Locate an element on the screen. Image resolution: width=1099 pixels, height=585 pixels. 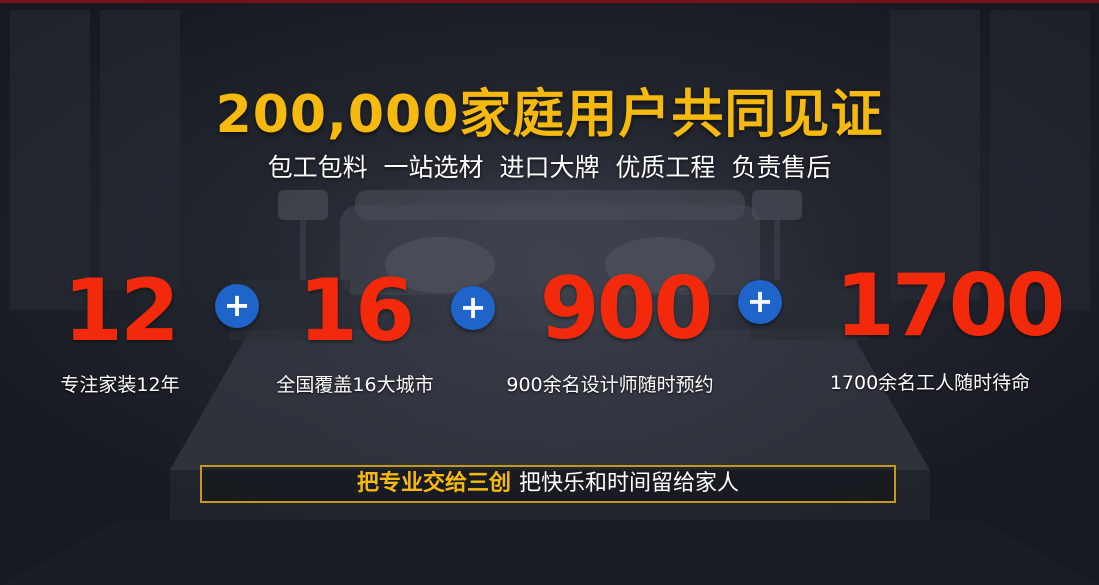
headline: 200,000家庭用户共同见证 is located at coordinates (549, 115).